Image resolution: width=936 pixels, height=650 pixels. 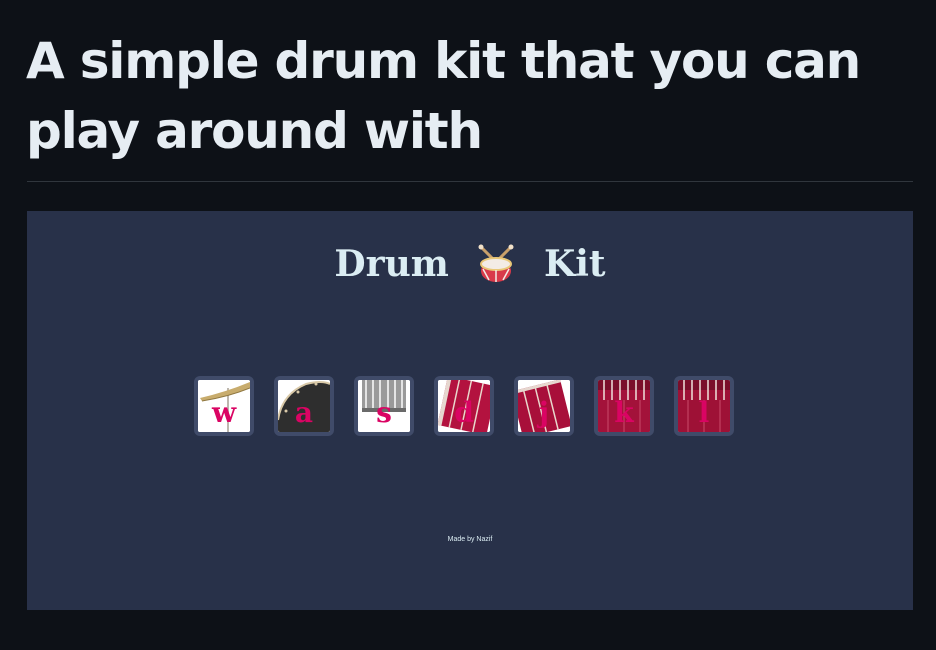 What do you see at coordinates (470, 262) in the screenshot?
I see `app-title: Drum Kit` at bounding box center [470, 262].